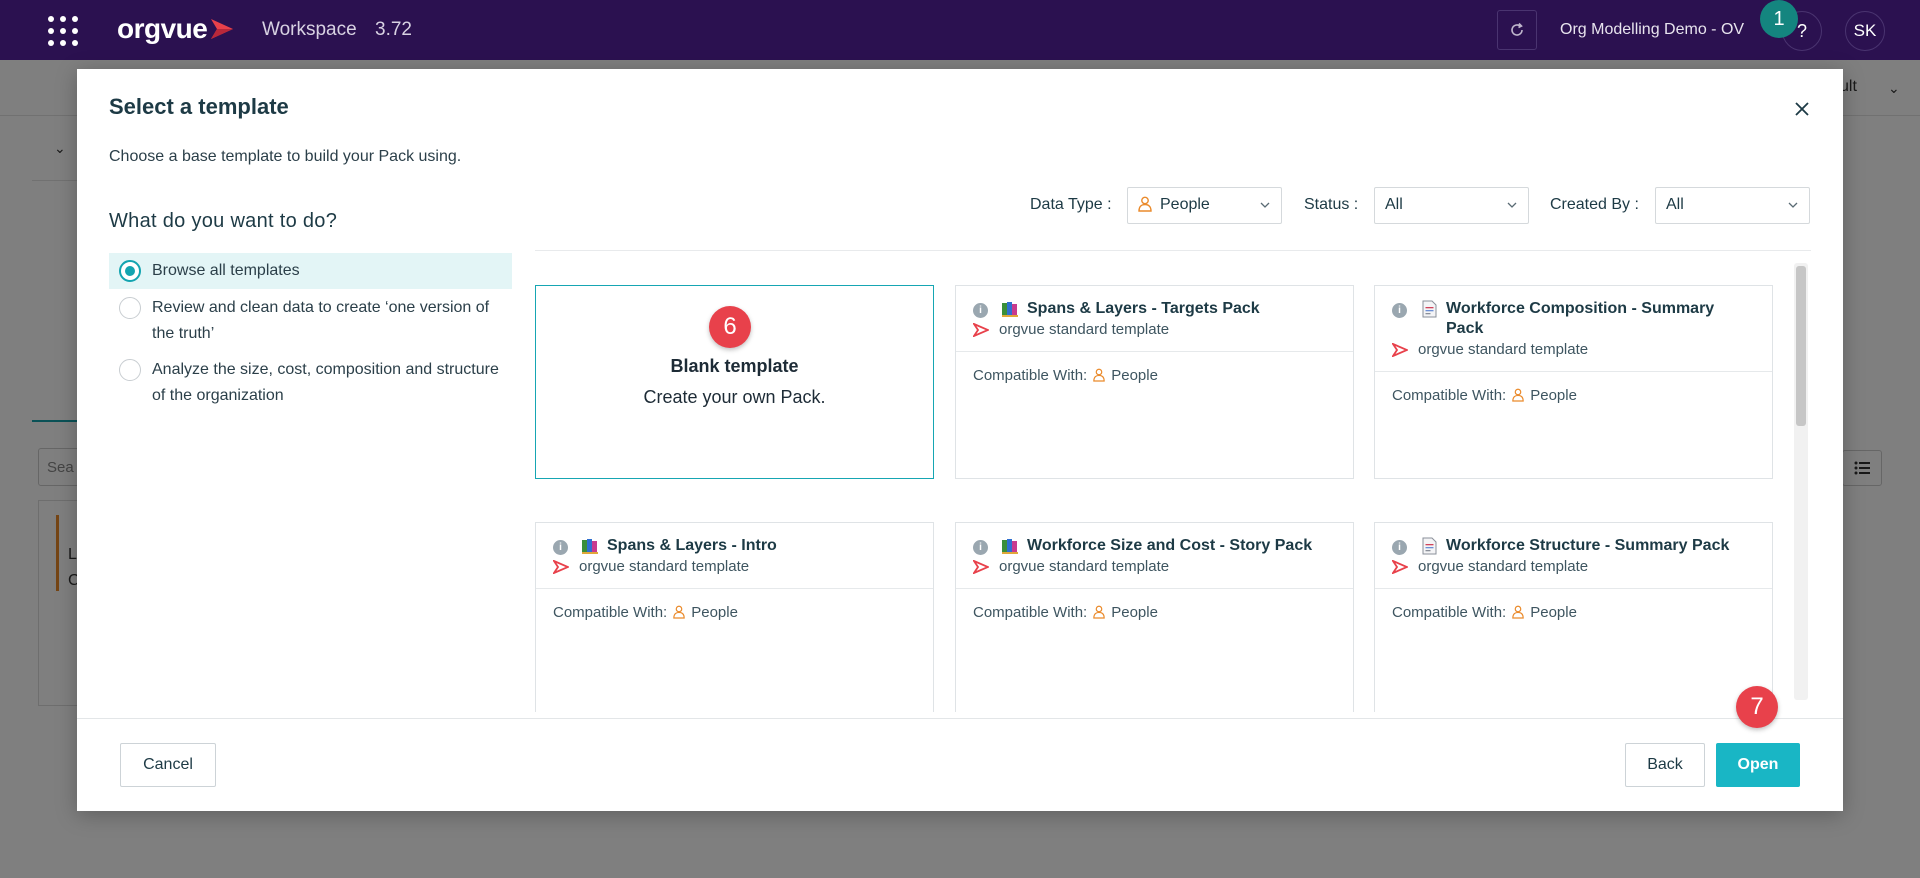 The image size is (1920, 878). What do you see at coordinates (1758, 765) in the screenshot?
I see `open-button: Open` at bounding box center [1758, 765].